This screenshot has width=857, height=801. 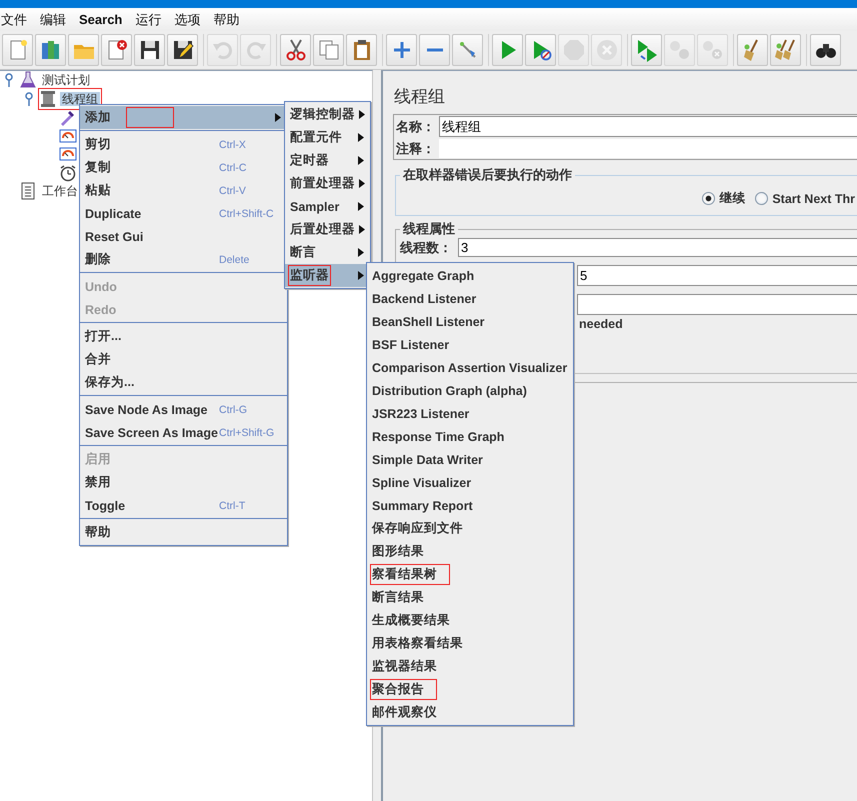 I want to click on remote-stop-icon, so click(x=680, y=50).